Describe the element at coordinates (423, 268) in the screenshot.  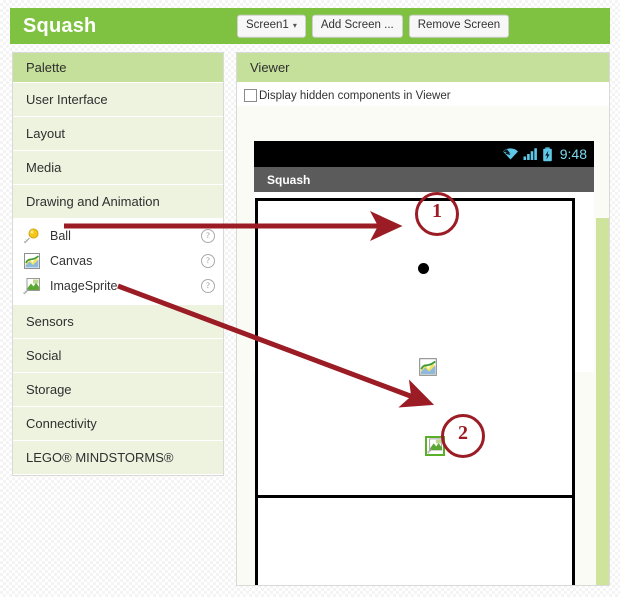
I see `ball-component` at that location.